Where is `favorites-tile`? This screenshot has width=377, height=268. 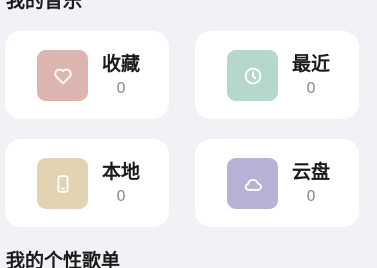
favorites-tile is located at coordinates (62, 75).